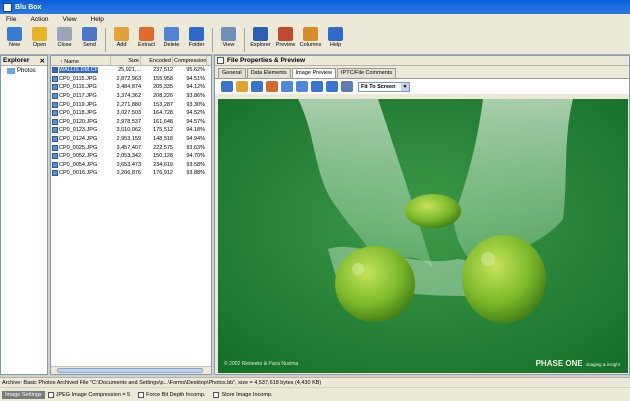 This screenshot has height=401, width=630. Describe the element at coordinates (171, 39) in the screenshot. I see `delete-button: Delete` at that location.